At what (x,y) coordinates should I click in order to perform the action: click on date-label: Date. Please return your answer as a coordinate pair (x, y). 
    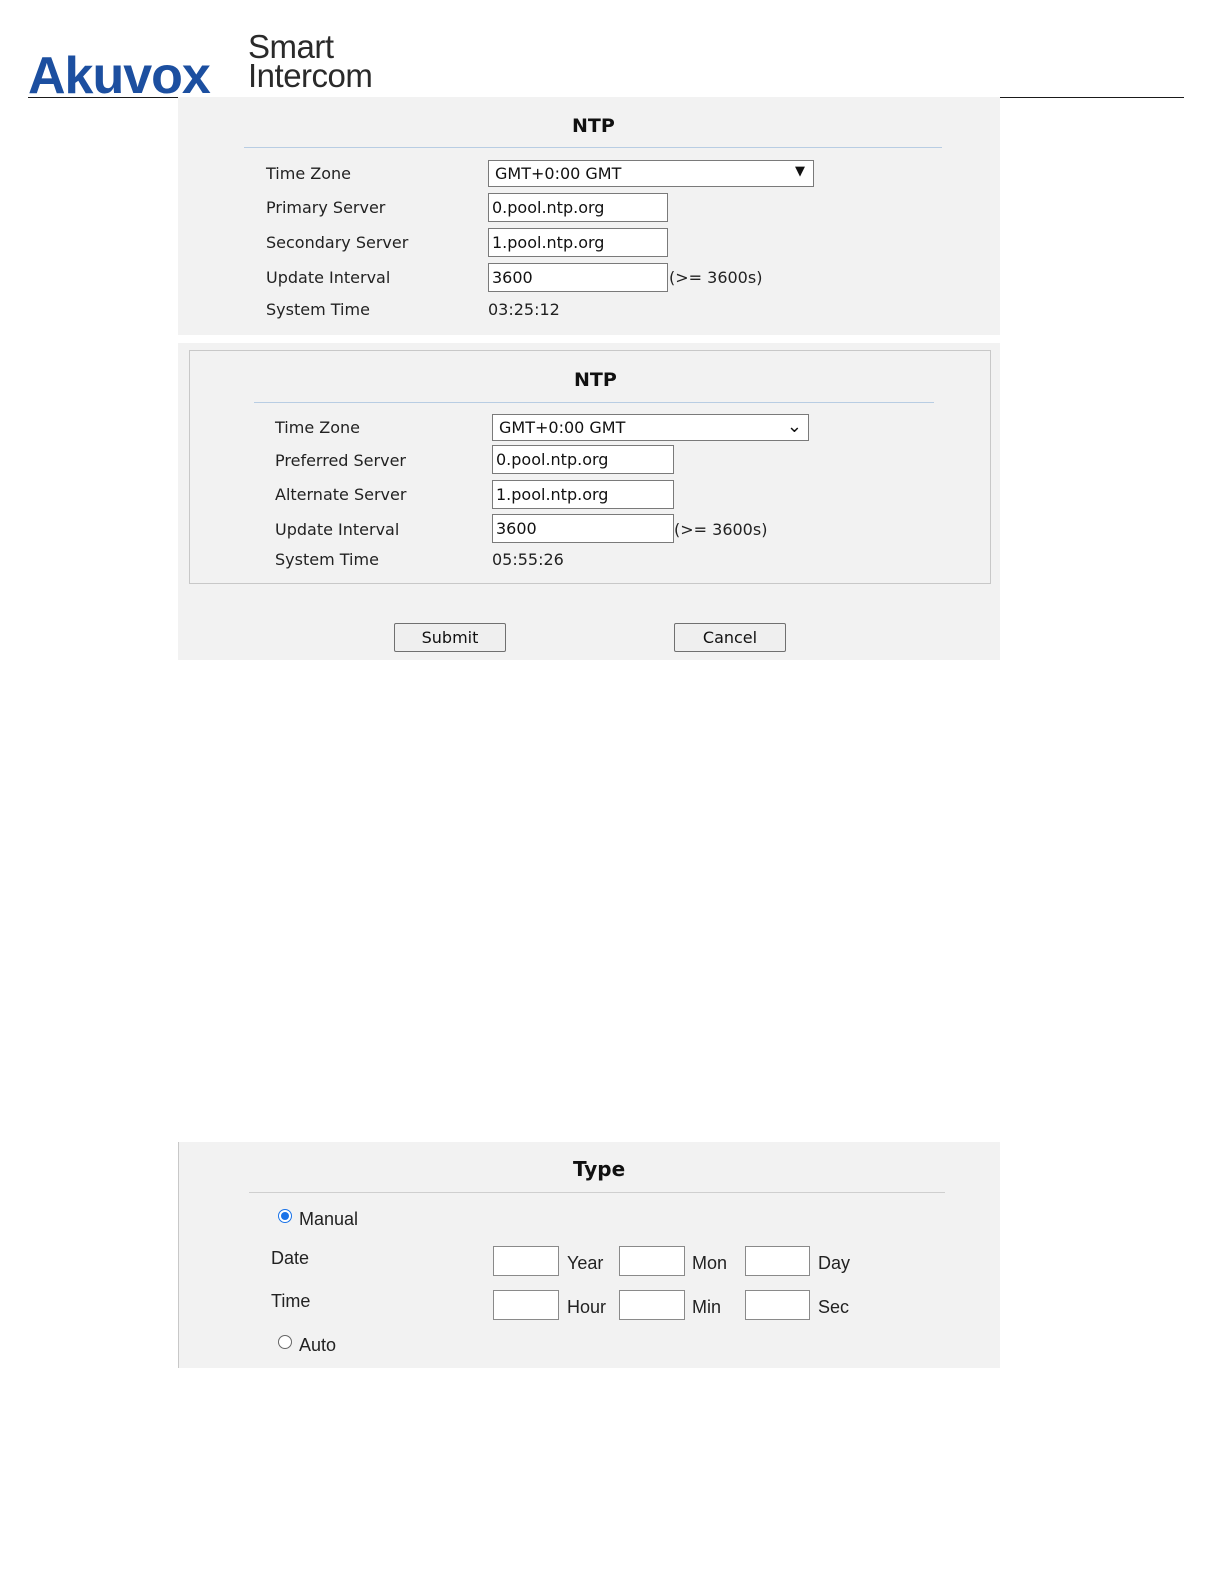
    Looking at the image, I should click on (290, 1258).